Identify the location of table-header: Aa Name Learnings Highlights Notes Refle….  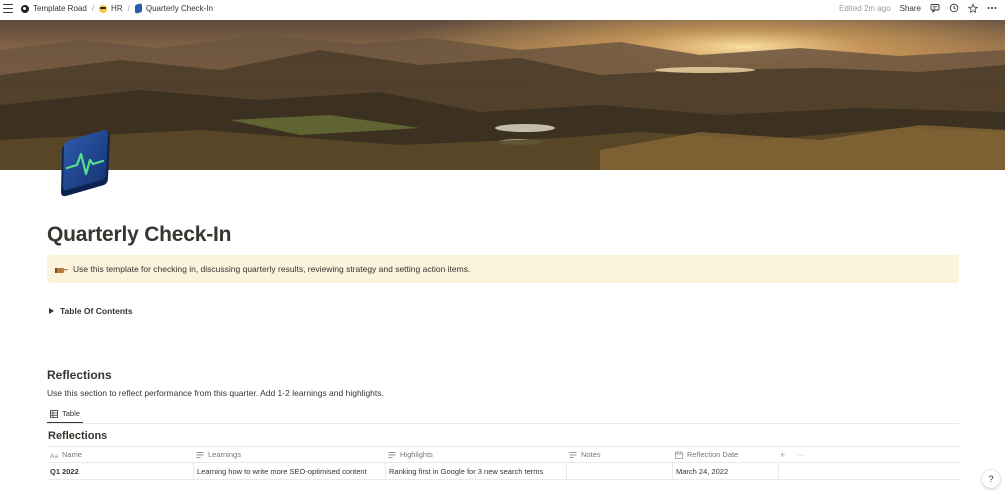
(503, 454).